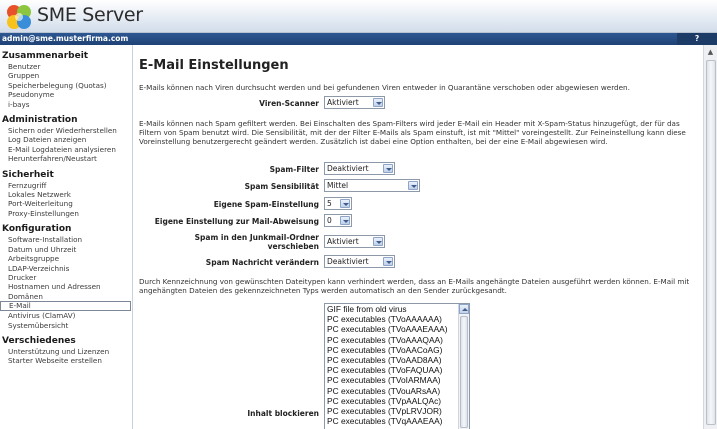 This screenshot has height=429, width=717. I want to click on nav-heading: Konfiguration, so click(37, 229).